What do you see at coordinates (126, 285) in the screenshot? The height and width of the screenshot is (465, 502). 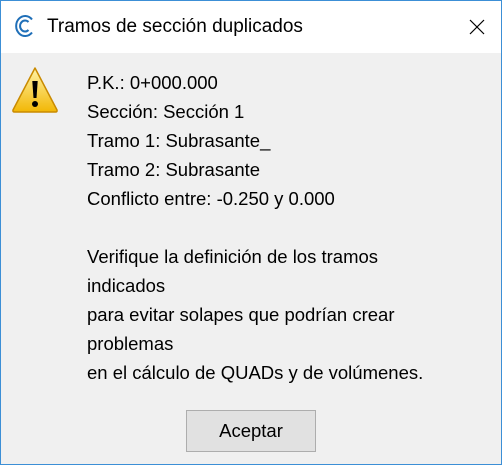 I see `message-line: indicados` at bounding box center [126, 285].